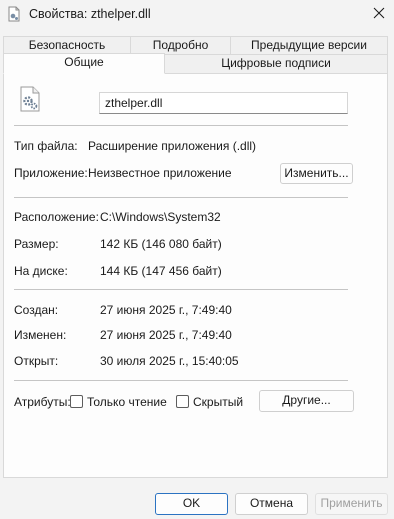 The width and height of the screenshot is (394, 519). I want to click on hidden-checkbox, so click(182, 401).